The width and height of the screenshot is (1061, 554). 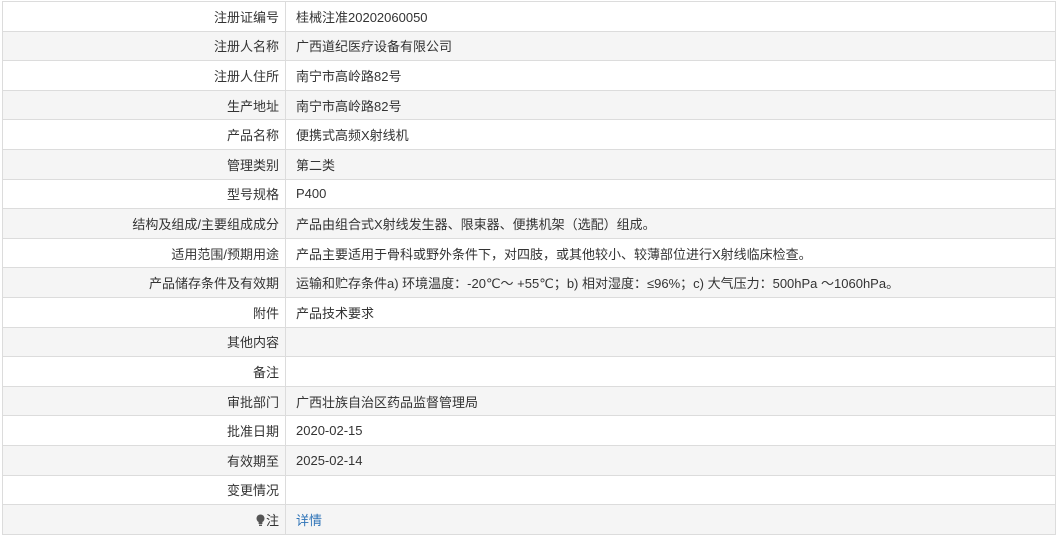 What do you see at coordinates (144, 519) in the screenshot?
I see `note-label-cell: 注` at bounding box center [144, 519].